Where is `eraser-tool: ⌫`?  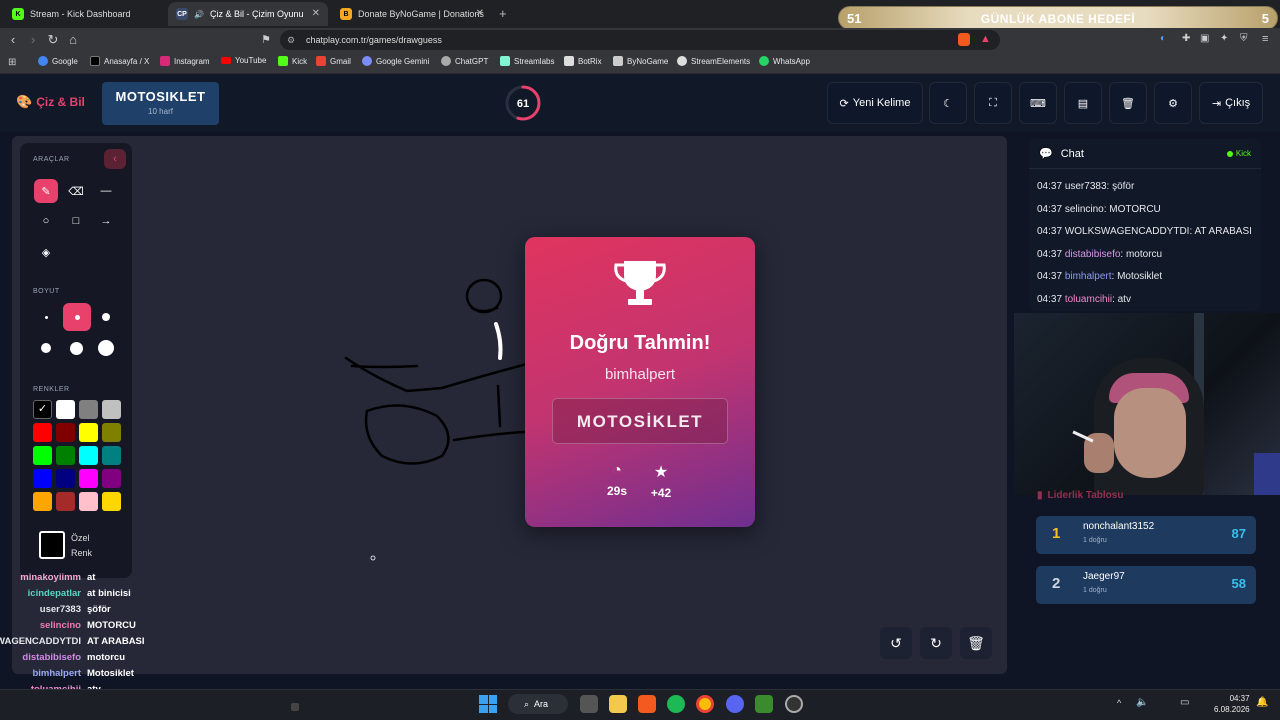 eraser-tool: ⌫ is located at coordinates (76, 191).